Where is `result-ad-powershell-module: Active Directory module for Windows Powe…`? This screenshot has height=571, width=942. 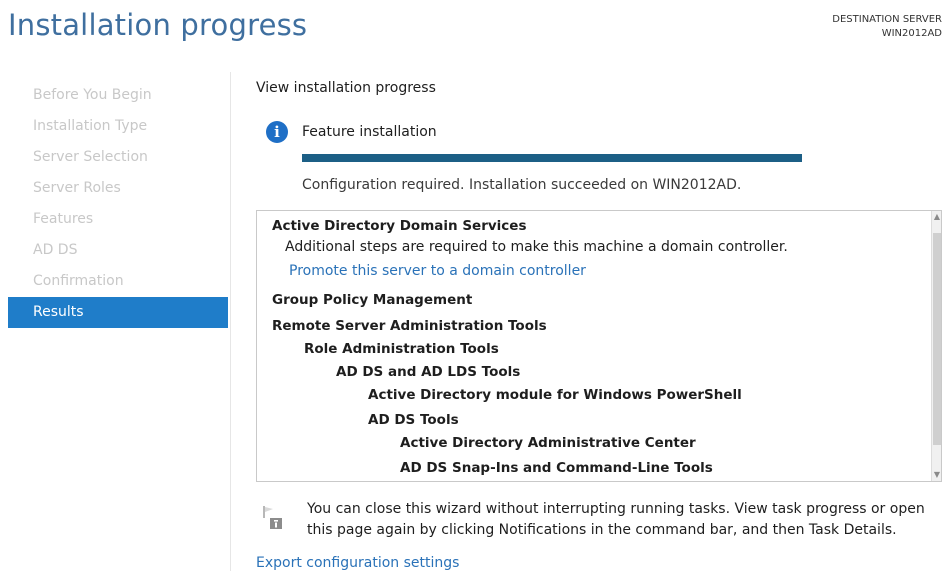
result-ad-powershell-module: Active Directory module for Windows Powe… is located at coordinates (555, 395).